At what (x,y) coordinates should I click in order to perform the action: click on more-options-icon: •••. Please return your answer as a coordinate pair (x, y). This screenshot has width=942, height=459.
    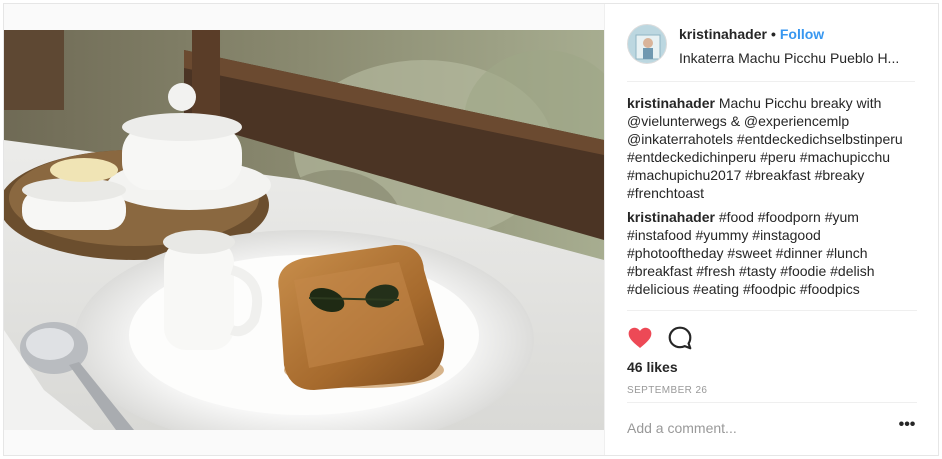
    Looking at the image, I should click on (907, 427).